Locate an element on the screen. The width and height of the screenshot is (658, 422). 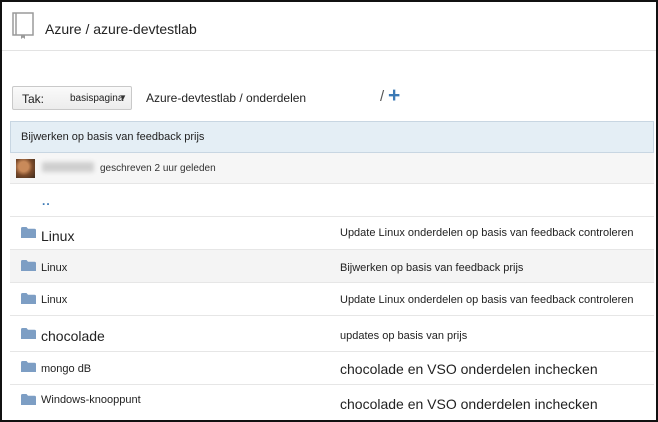
commit-author-row: geschreven 2 uur geleden is located at coordinates (332, 168).